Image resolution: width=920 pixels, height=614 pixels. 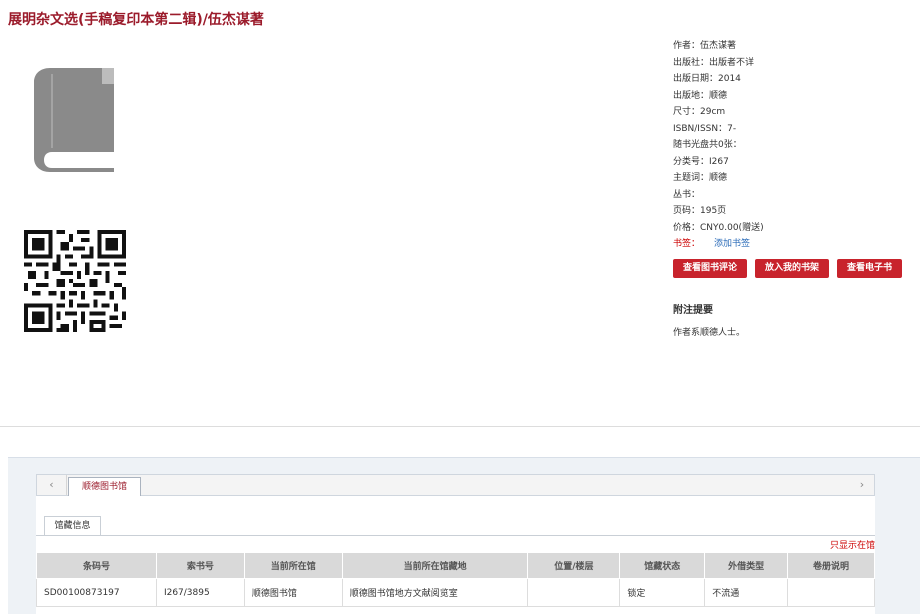 What do you see at coordinates (705, 128) in the screenshot?
I see `meta-isbn: ISBN/ISSN：7-` at bounding box center [705, 128].